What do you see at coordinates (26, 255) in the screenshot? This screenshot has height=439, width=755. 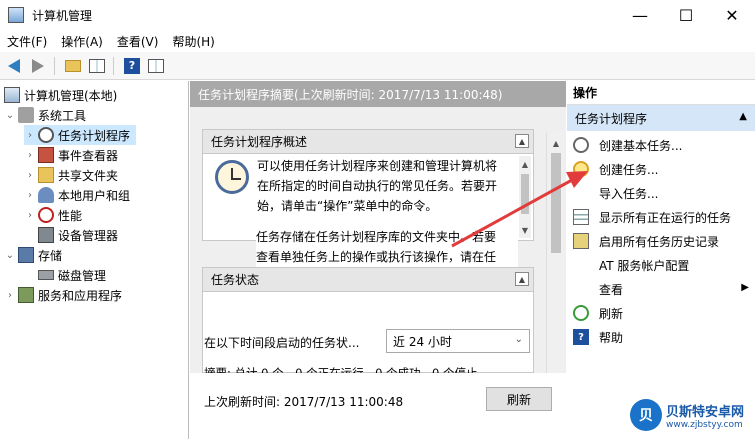 I see `storage-icon` at bounding box center [26, 255].